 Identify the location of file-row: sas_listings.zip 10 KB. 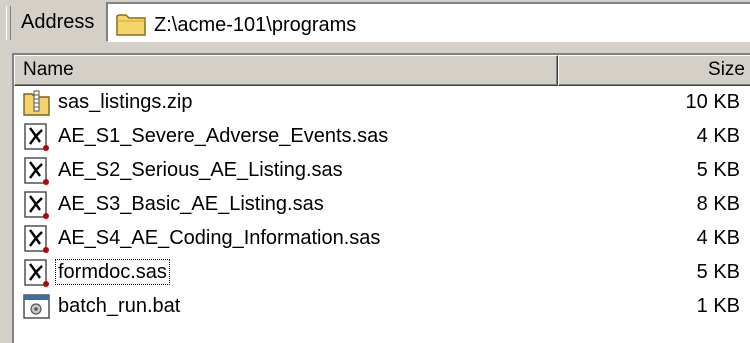
(382, 103).